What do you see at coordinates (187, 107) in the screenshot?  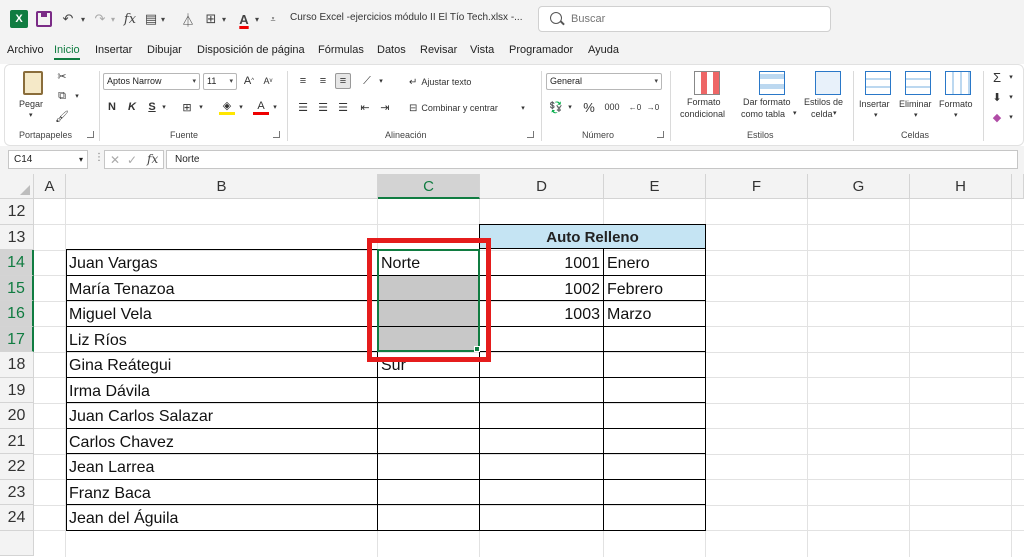 I see `borders-icon: ⊞` at bounding box center [187, 107].